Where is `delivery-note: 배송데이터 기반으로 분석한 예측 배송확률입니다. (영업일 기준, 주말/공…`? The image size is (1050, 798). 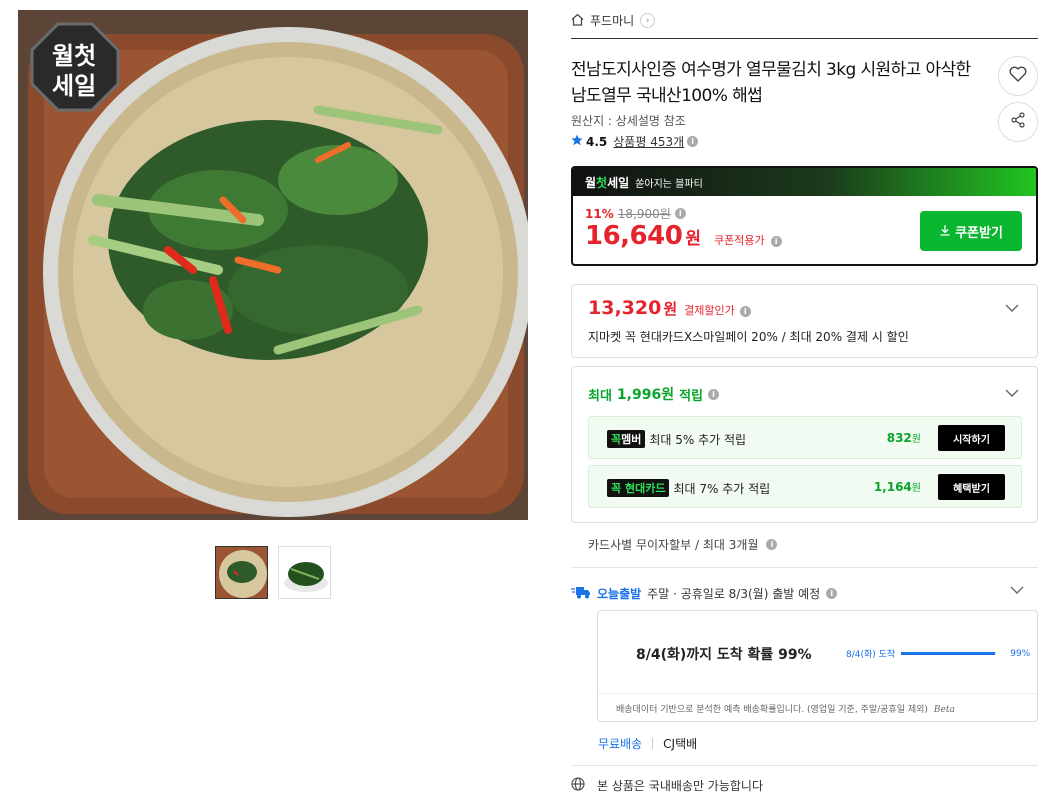
delivery-note: 배송데이터 기반으로 분석한 예측 배송확률입니다. (영업일 기준, 주말/공… is located at coordinates (785, 710).